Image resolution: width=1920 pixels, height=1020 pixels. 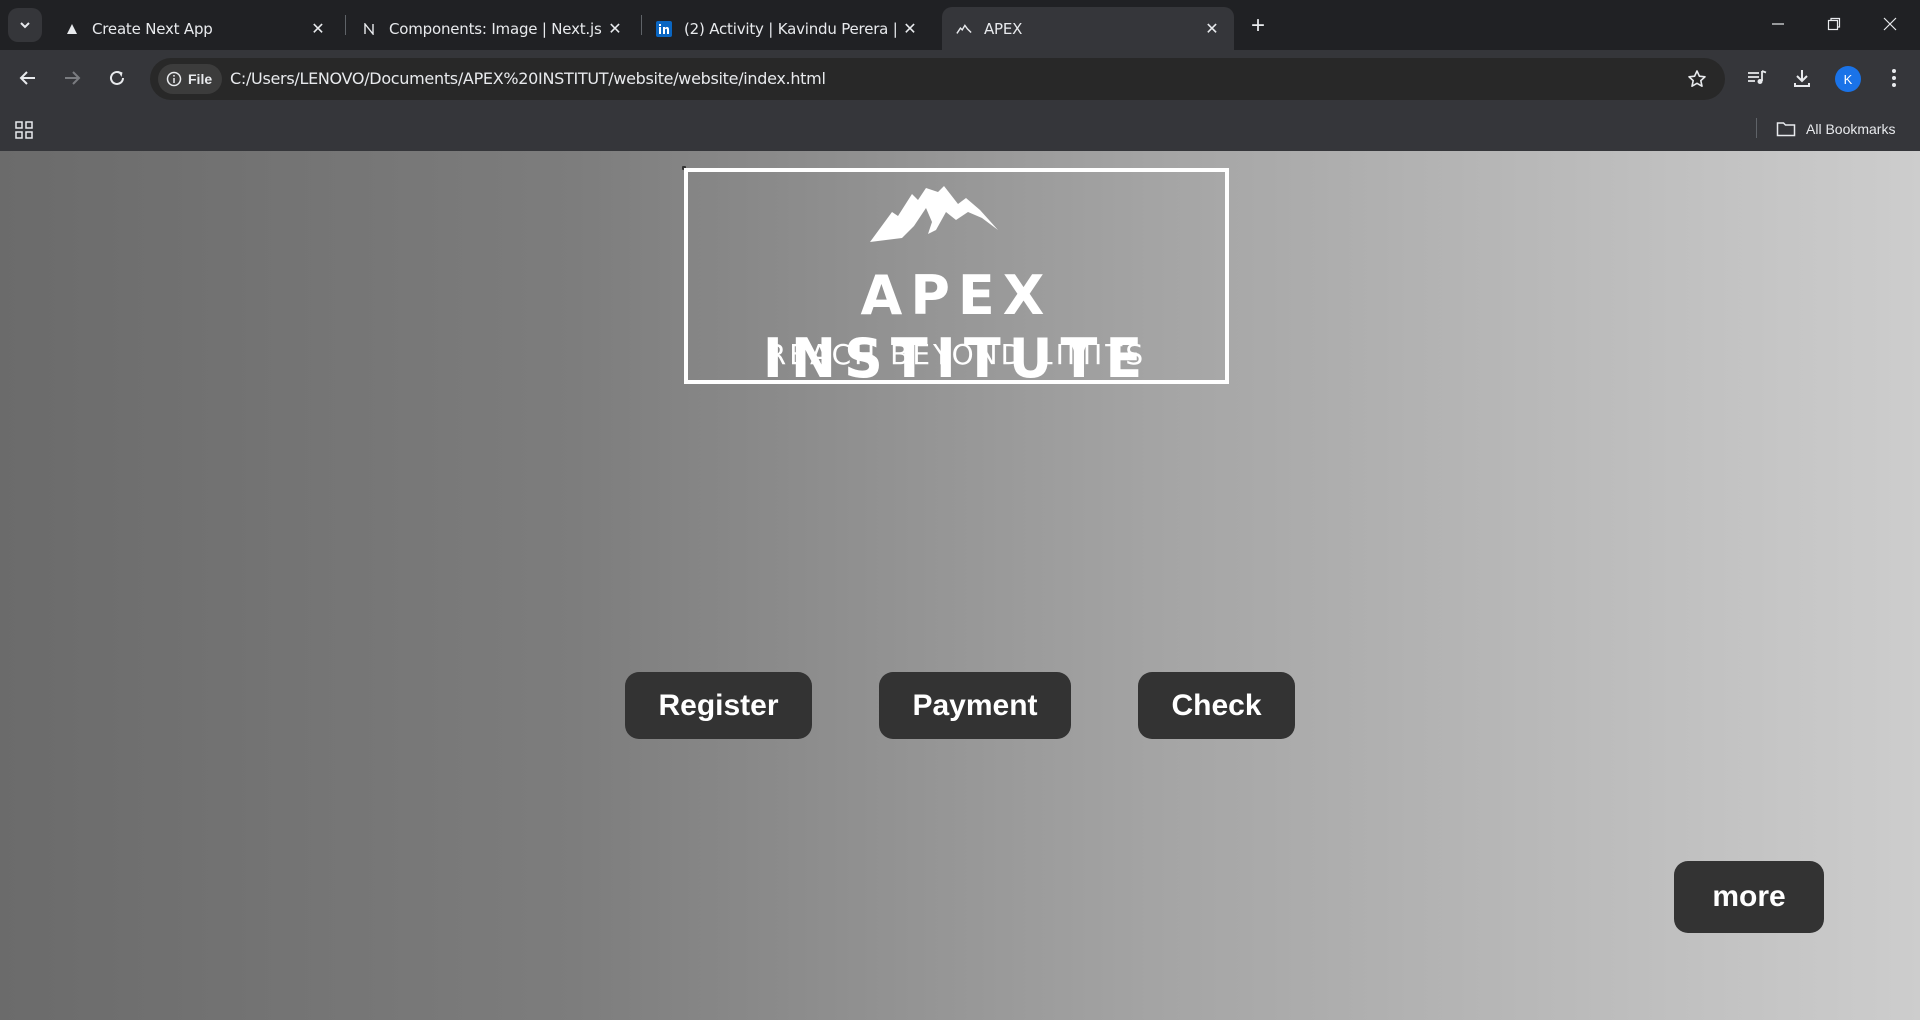 I want to click on payment-button: Payment, so click(x=975, y=705).